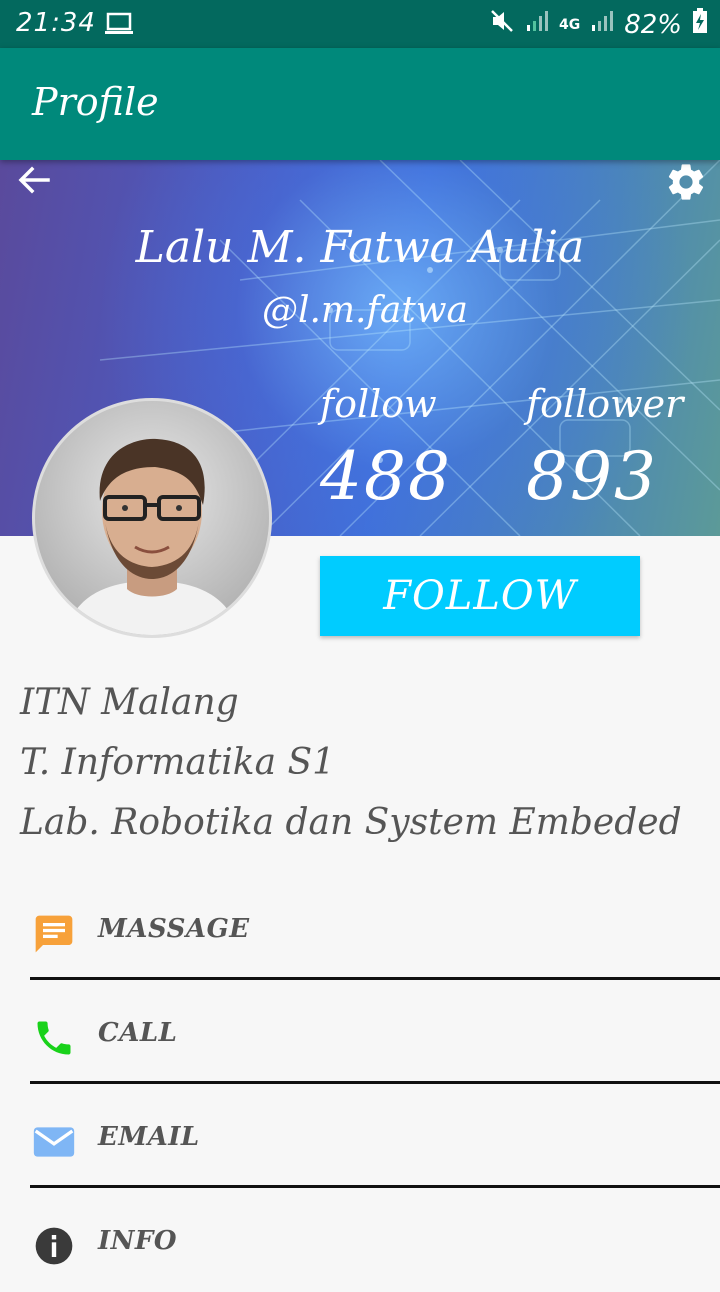 The width and height of the screenshot is (720, 1292). Describe the element at coordinates (34, 182) in the screenshot. I see `back-arrow-icon` at that location.